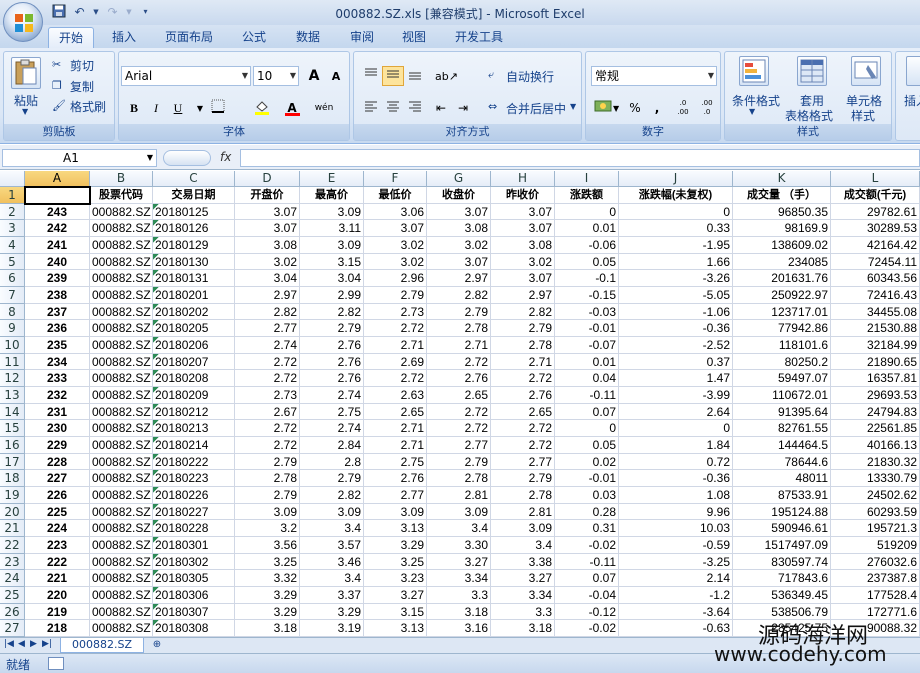 This screenshot has width=920, height=673. What do you see at coordinates (676, 362) in the screenshot?
I see `cell: 0.37` at bounding box center [676, 362].